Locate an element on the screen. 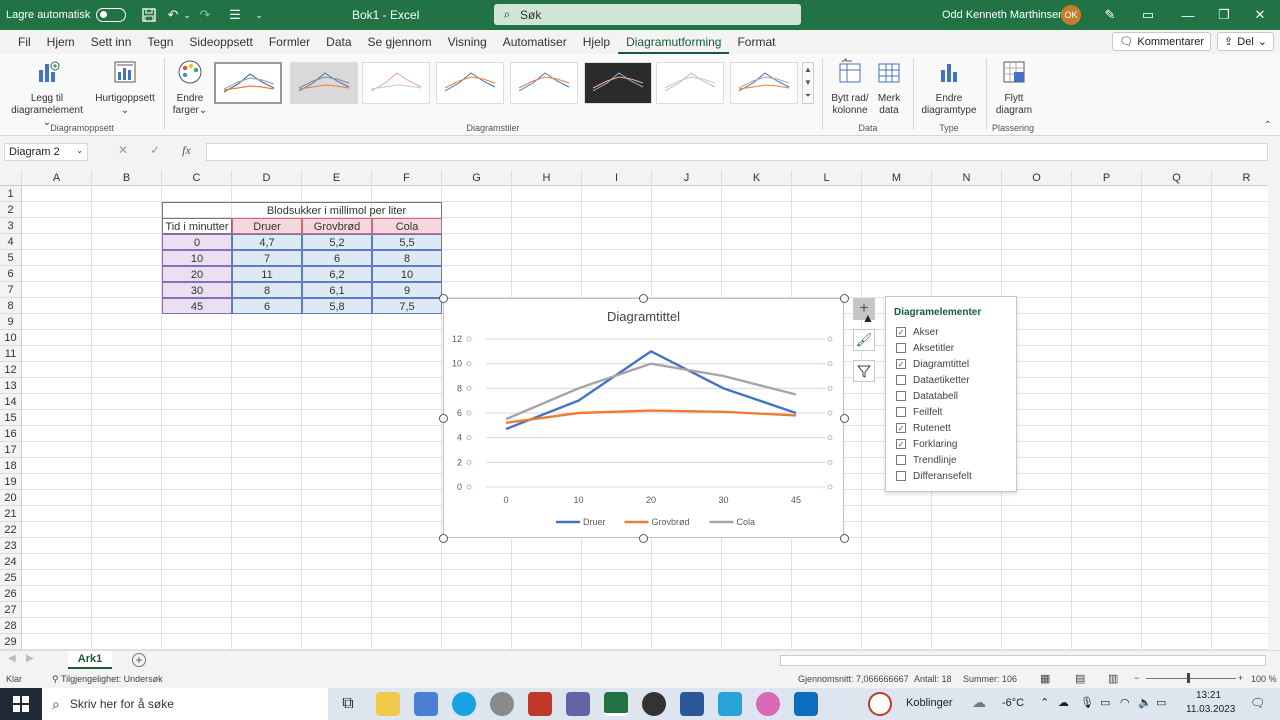 This screenshot has height=720, width=1280. sheet-tab-ark1: Ark1 is located at coordinates (90, 660).